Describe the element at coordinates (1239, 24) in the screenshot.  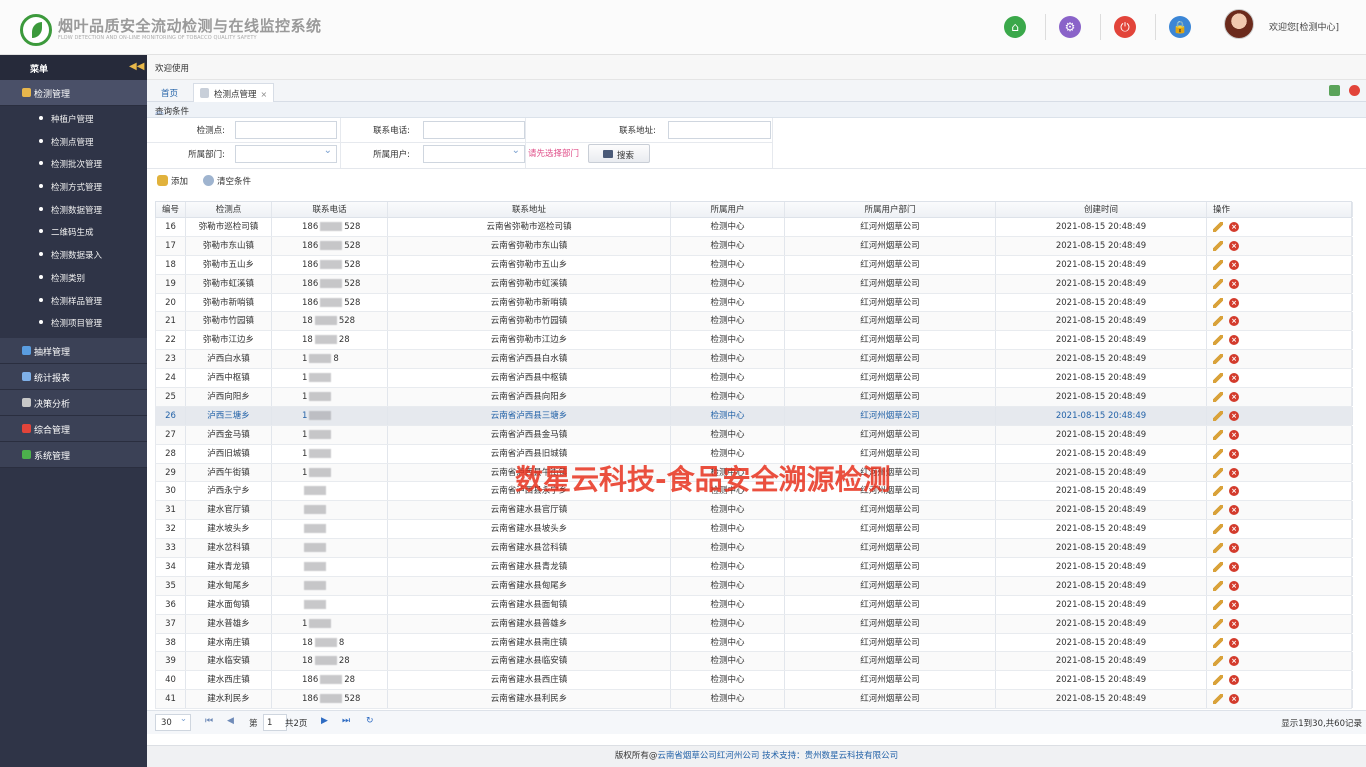
I see `avatar` at that location.